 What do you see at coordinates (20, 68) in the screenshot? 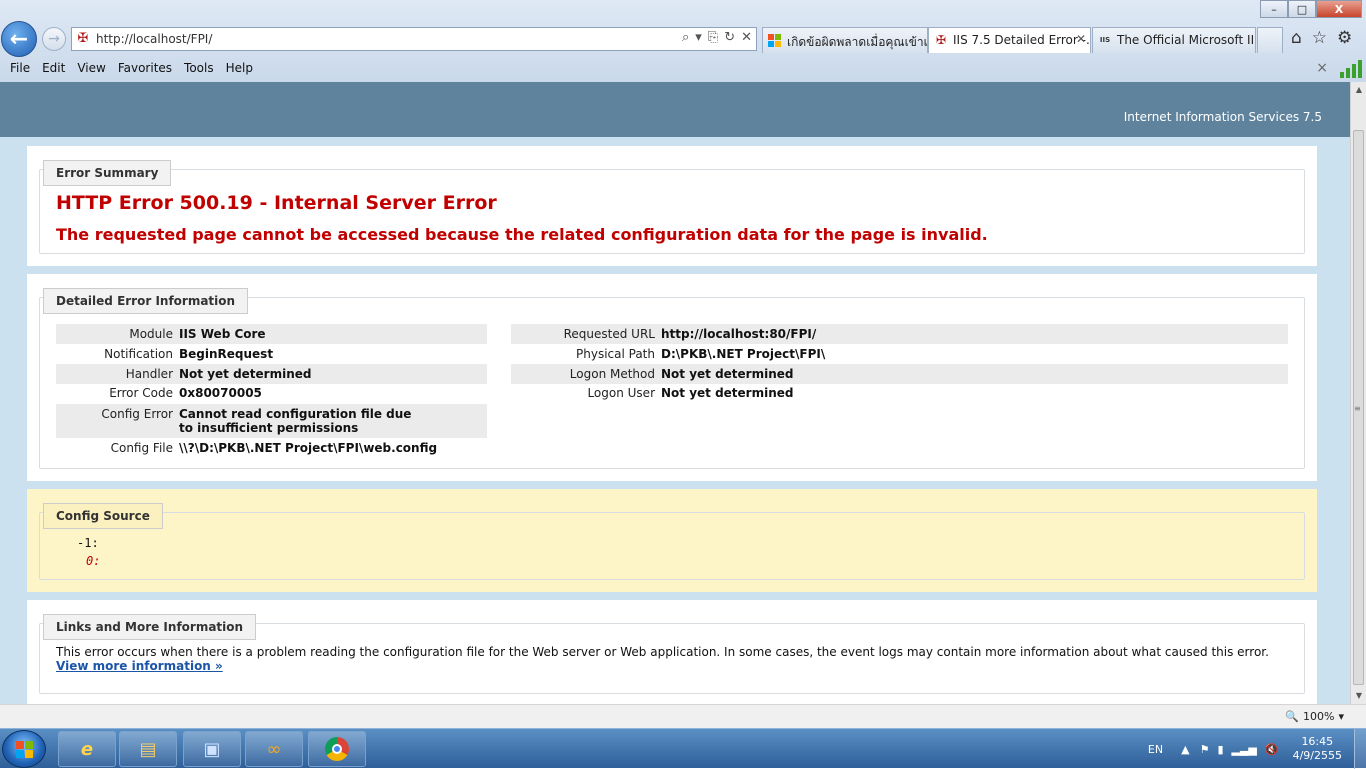
I see `menu-file: File` at bounding box center [20, 68].